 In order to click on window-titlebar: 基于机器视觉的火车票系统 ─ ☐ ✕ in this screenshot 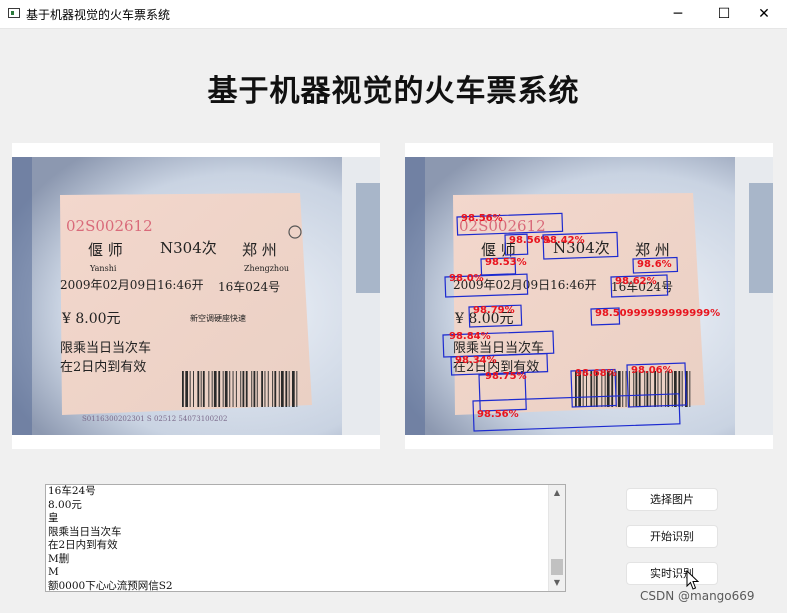, I will do `click(393, 14)`.